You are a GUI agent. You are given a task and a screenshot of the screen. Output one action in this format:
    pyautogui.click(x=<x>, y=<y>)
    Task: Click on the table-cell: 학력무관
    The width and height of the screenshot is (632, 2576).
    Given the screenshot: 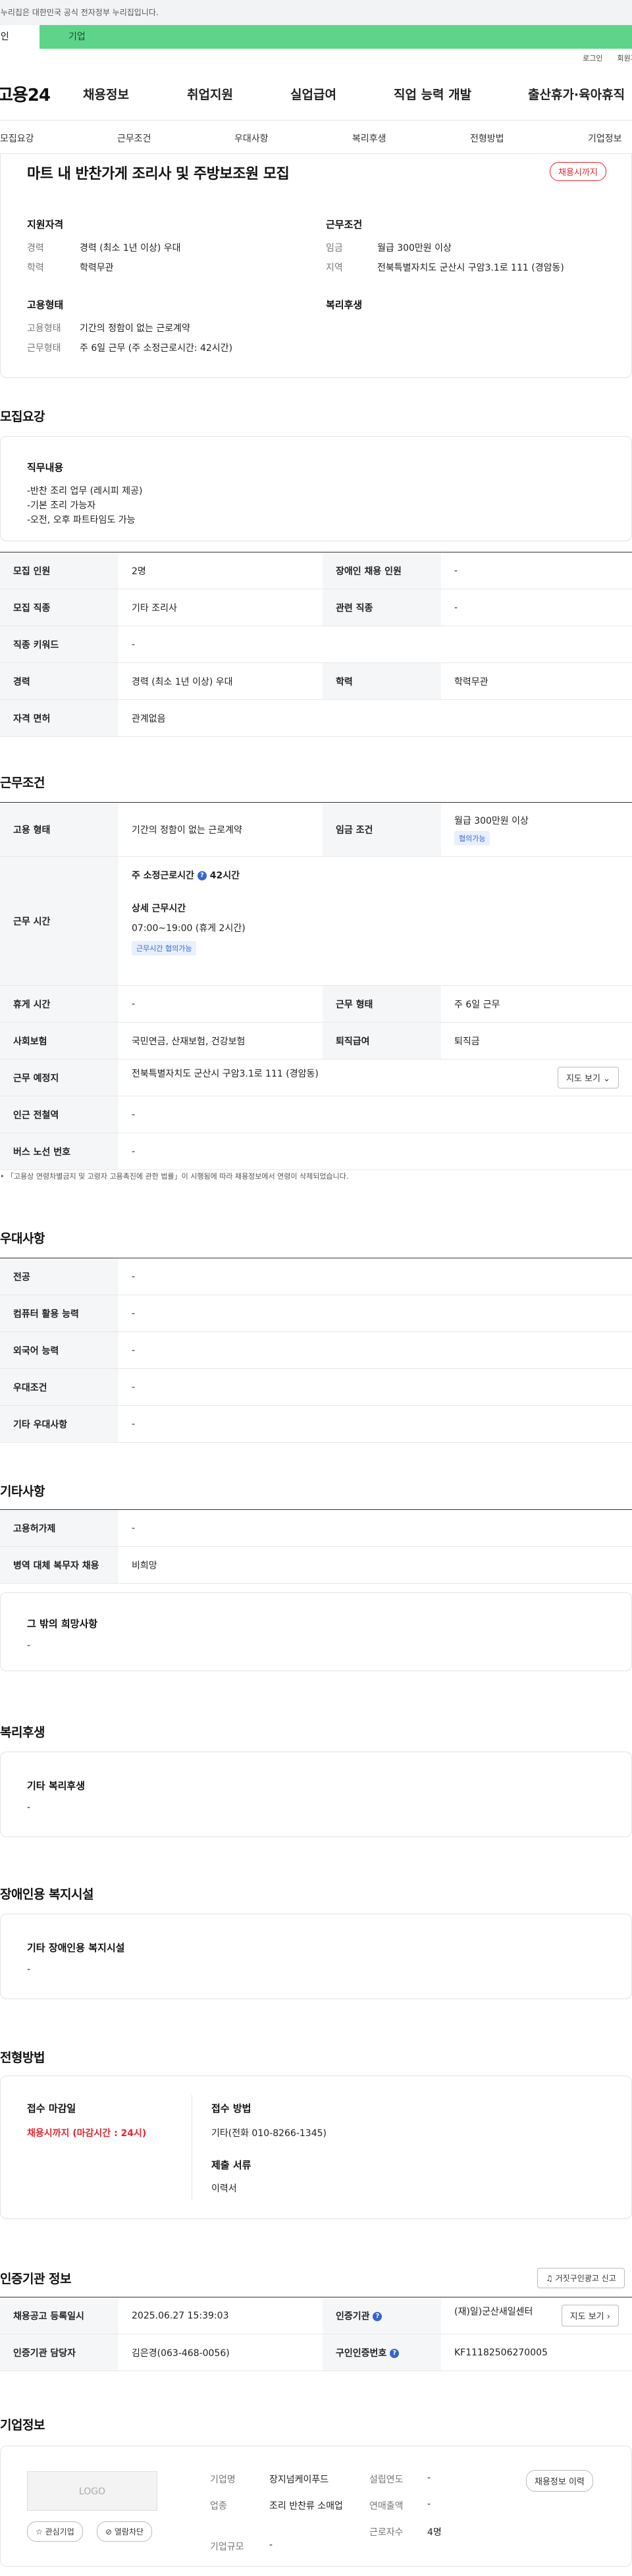 What is the action you would take?
    pyautogui.click(x=536, y=681)
    